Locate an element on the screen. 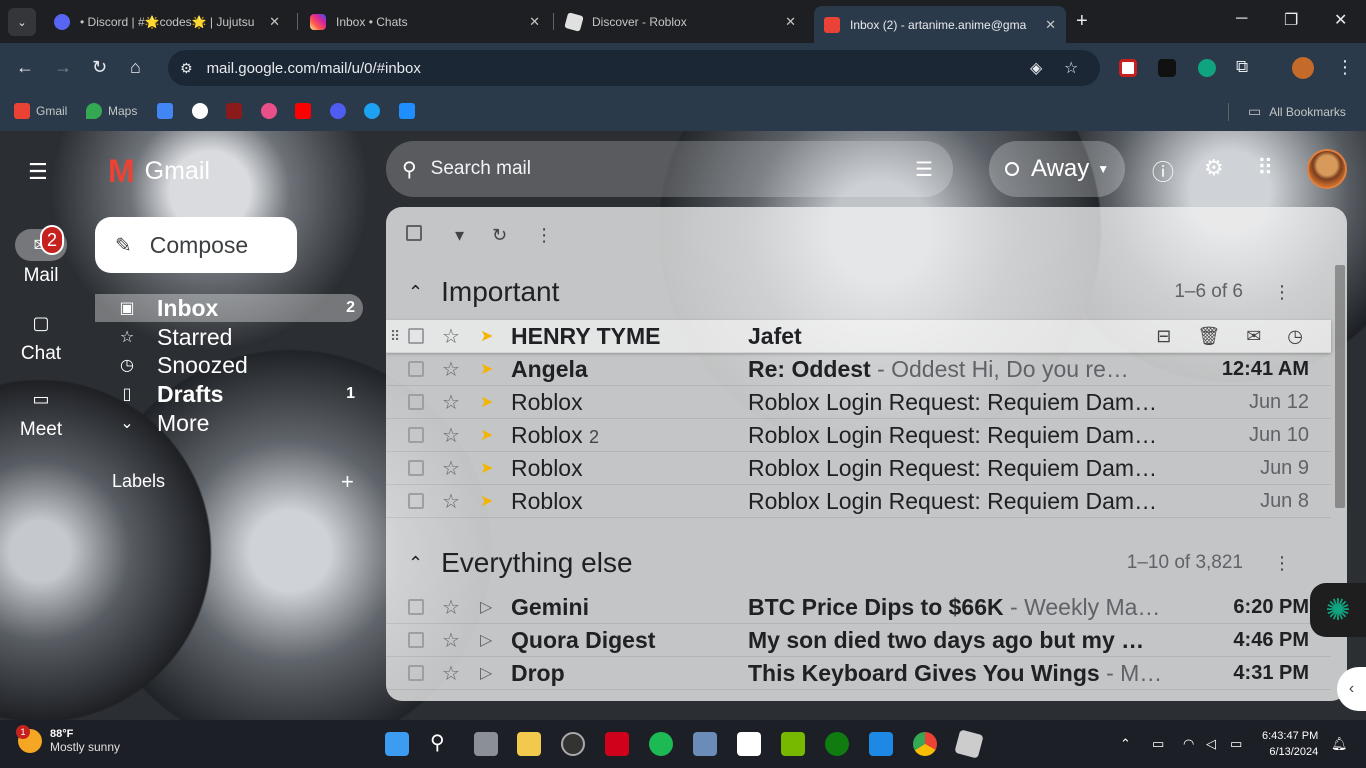 The width and height of the screenshot is (1366, 768). search-bar: ⚲ ☰ is located at coordinates (669, 169).